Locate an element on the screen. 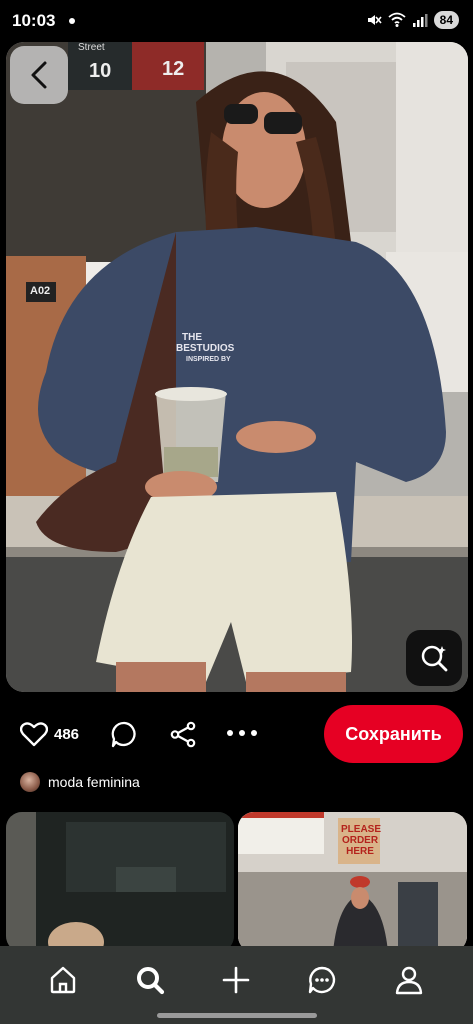 Image resolution: width=473 pixels, height=1024 pixels. status-time: 10:03 is located at coordinates (34, 20).